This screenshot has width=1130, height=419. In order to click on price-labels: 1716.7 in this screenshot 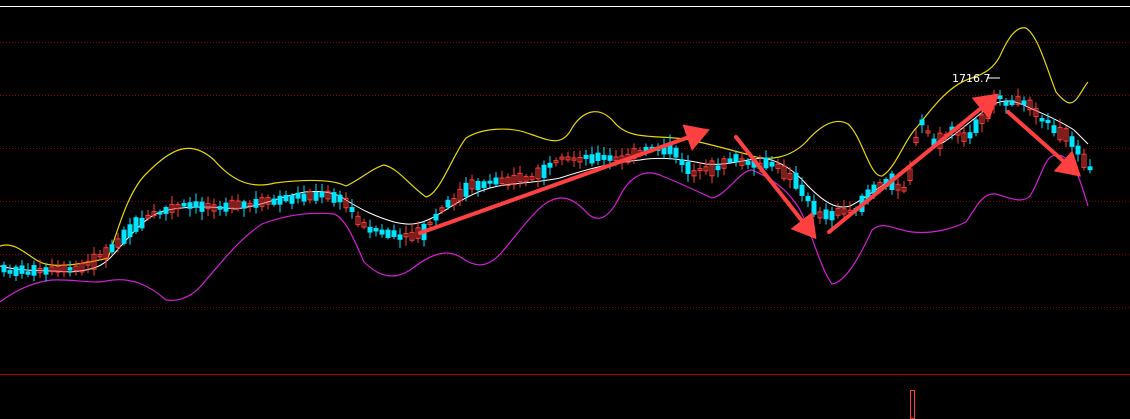, I will do `click(976, 78)`.